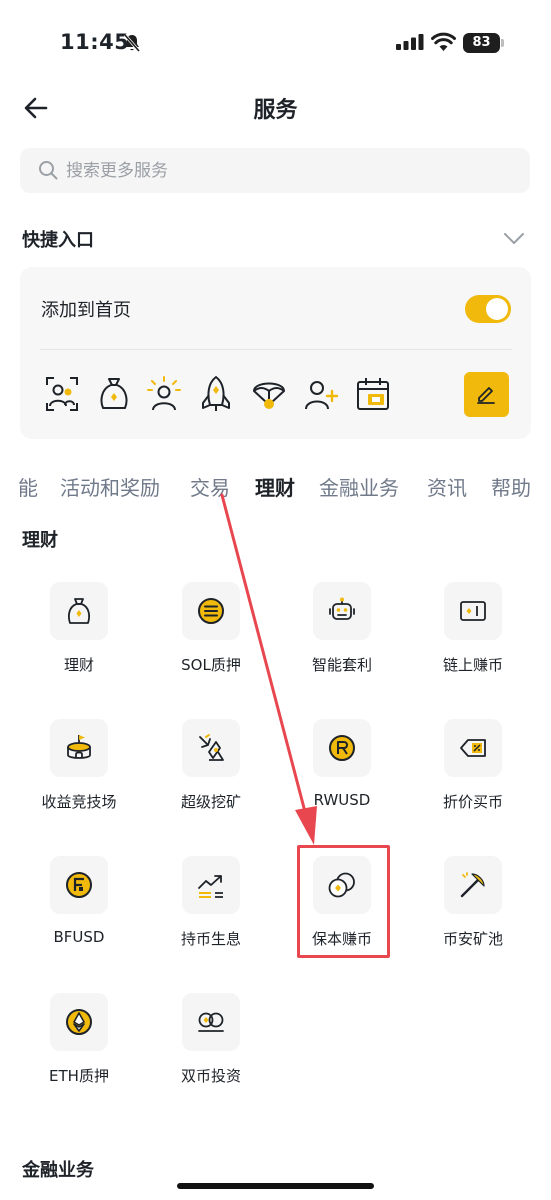 The image size is (551, 1200). What do you see at coordinates (79, 916) in the screenshot?
I see `service-item-bfusd: BFUSD` at bounding box center [79, 916].